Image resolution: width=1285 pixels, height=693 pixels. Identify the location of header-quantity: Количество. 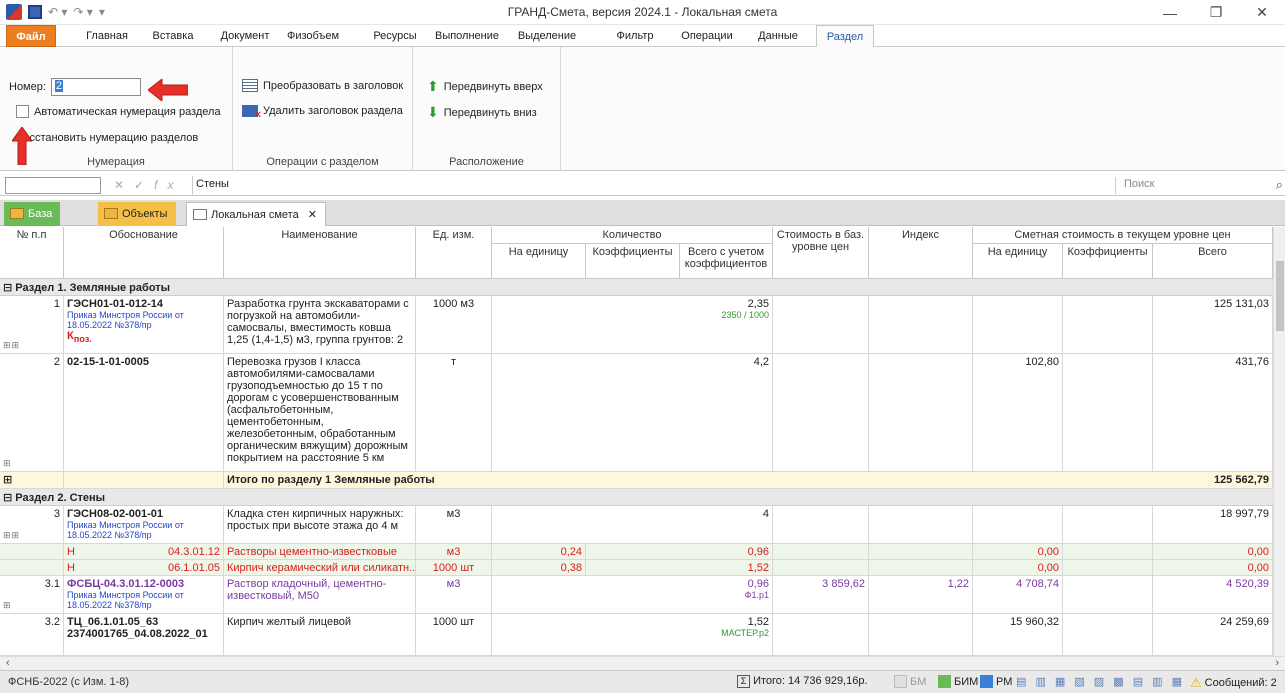
(632, 235).